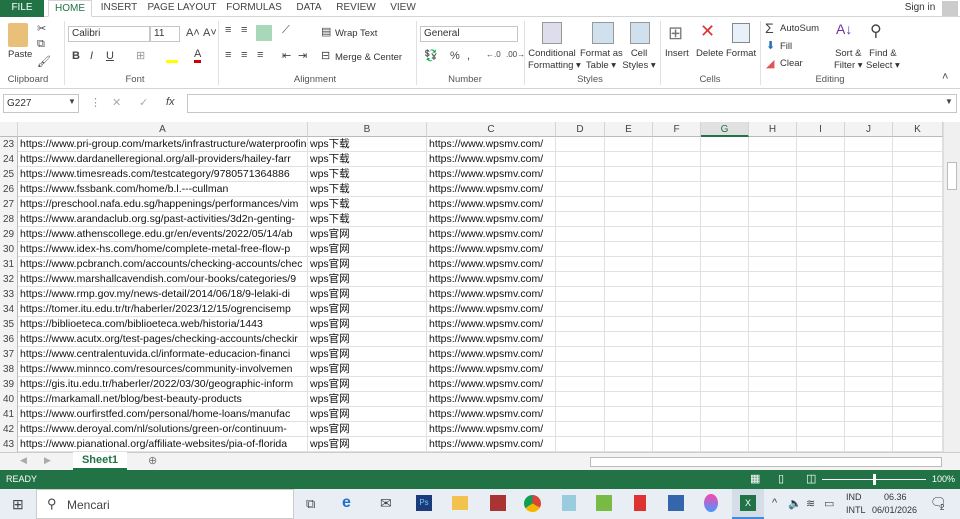  Describe the element at coordinates (163, 129) in the screenshot. I see `column-header-a: A` at that location.